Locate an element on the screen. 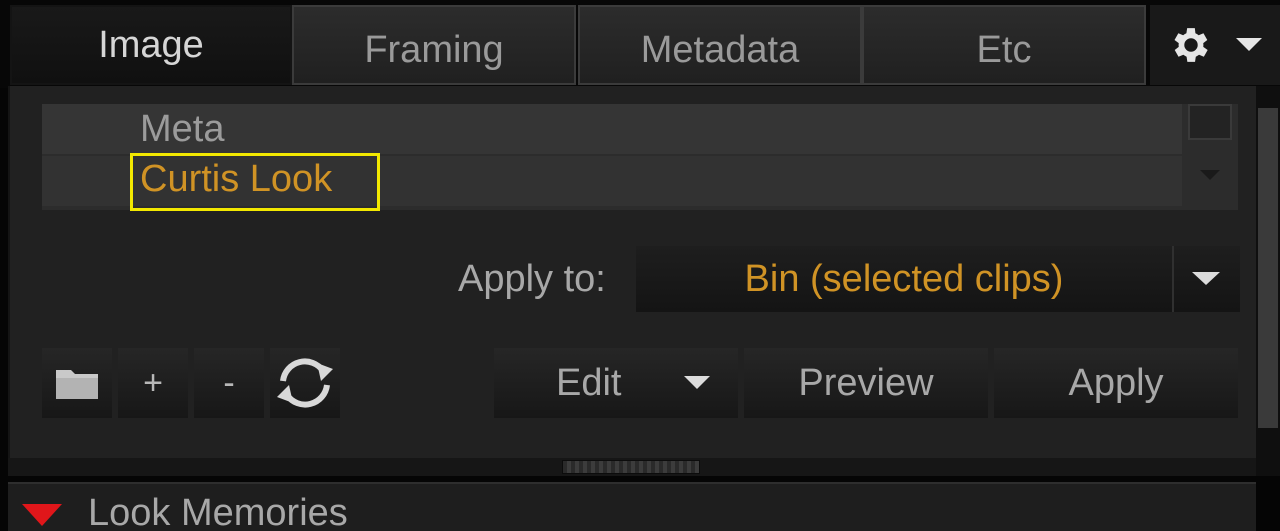 The image size is (1280, 531). divider is located at coordinates (1173, 279).